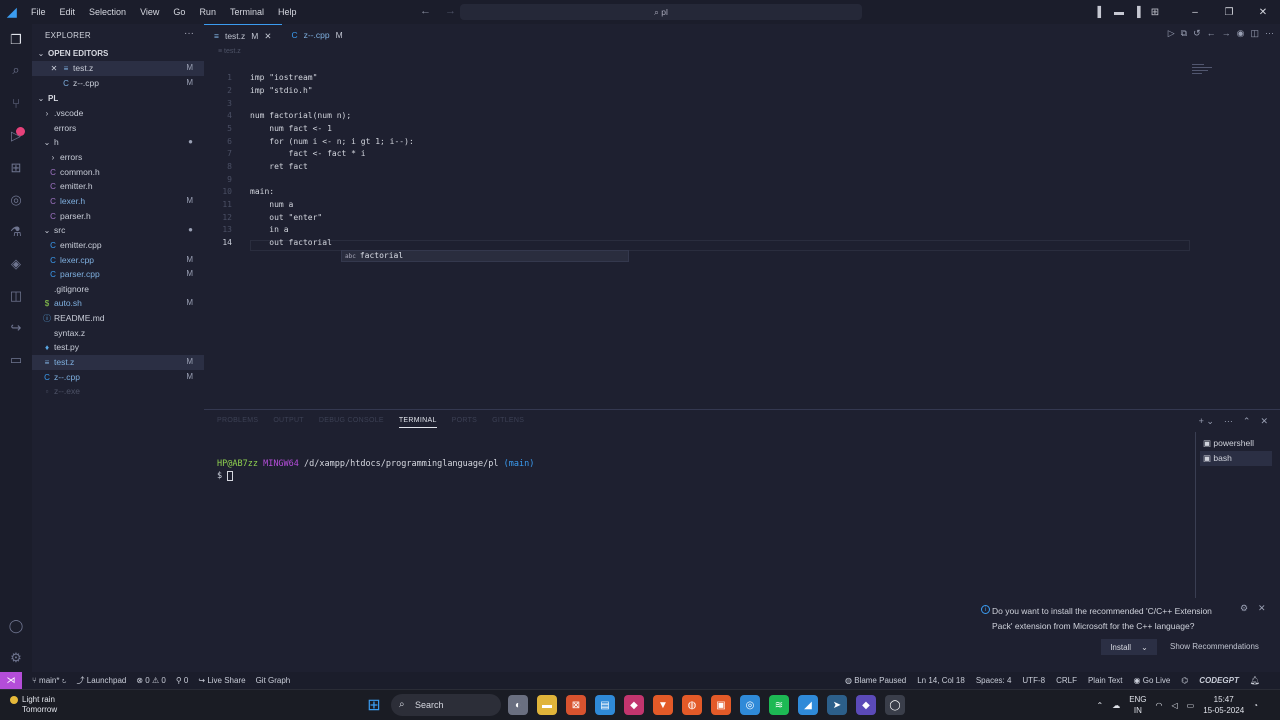  I want to click on code-line: fact <- fact * i, so click(308, 153).